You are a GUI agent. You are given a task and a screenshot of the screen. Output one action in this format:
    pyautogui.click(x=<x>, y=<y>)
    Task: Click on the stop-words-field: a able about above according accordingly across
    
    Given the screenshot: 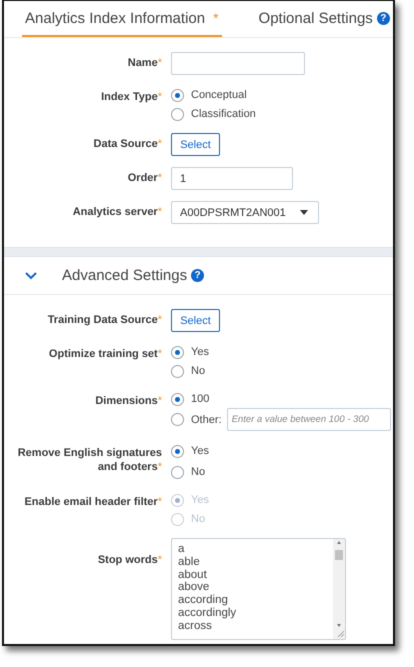 What is the action you would take?
    pyautogui.click(x=258, y=589)
    